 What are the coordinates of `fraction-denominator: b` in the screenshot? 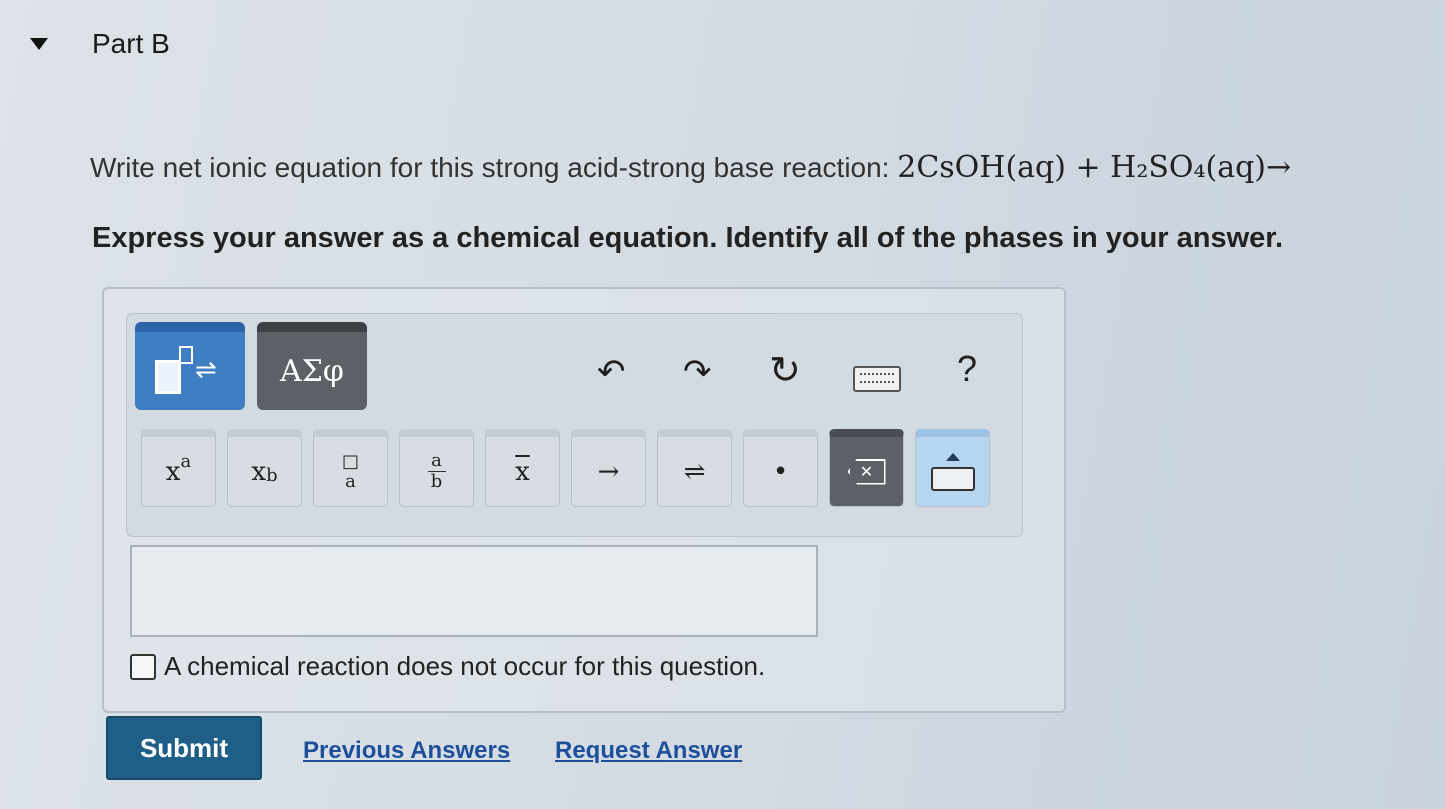 It's located at (436, 481).